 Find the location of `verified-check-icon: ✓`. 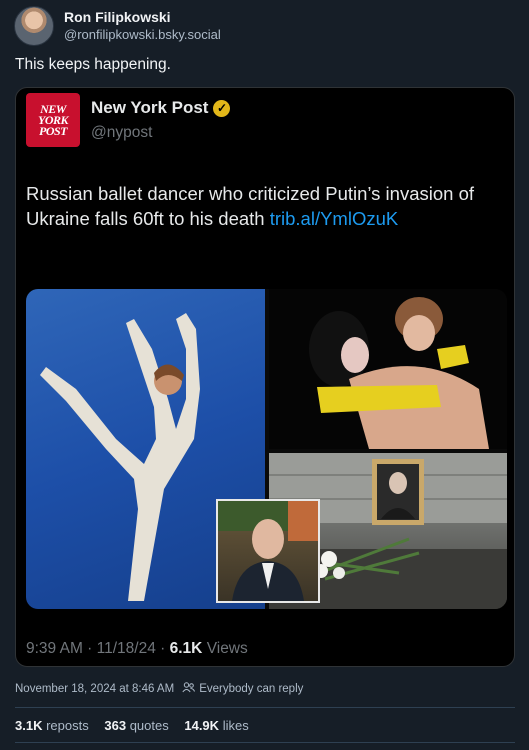

verified-check-icon: ✓ is located at coordinates (222, 108).